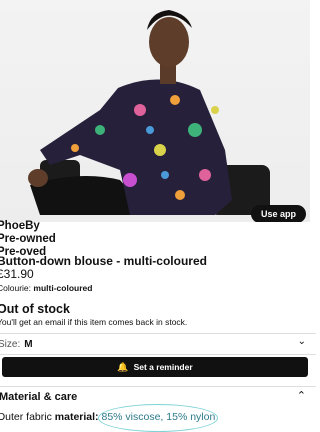  What do you see at coordinates (10, 344) in the screenshot?
I see `size-label: Size:` at bounding box center [10, 344].